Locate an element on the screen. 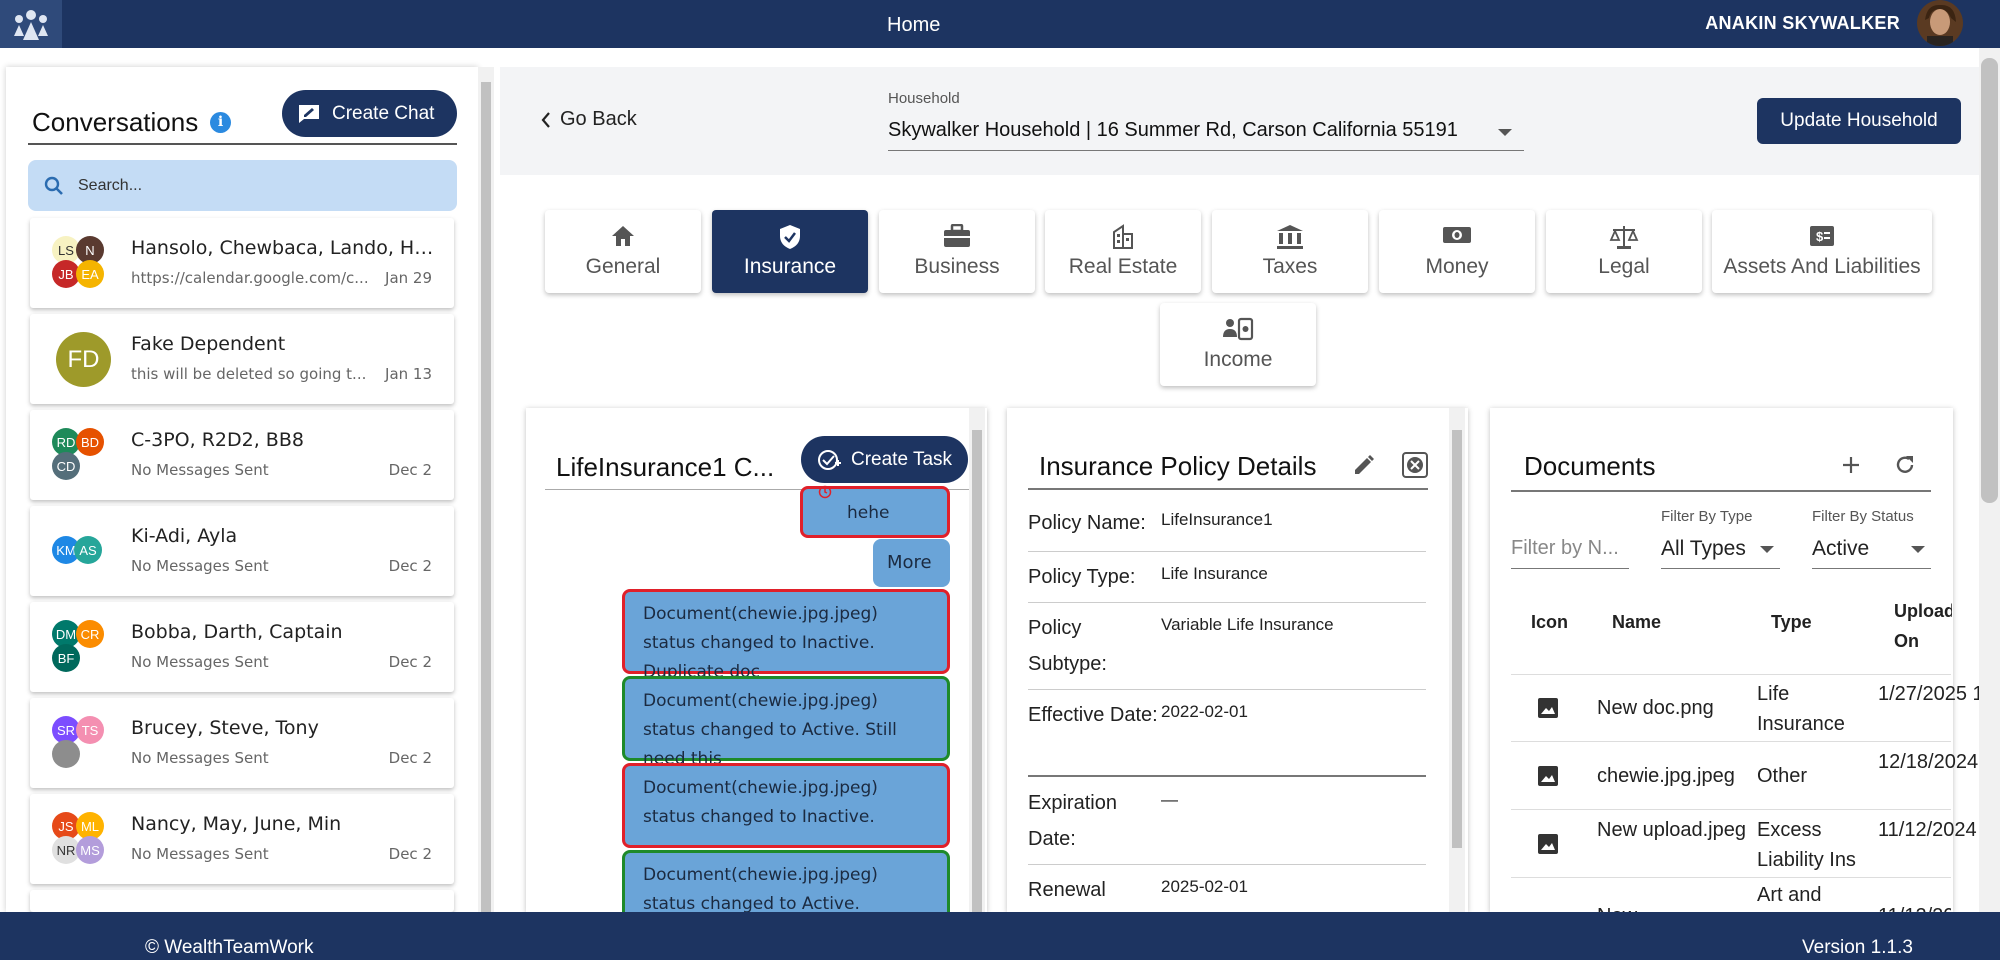  column-header: Icon is located at coordinates (1549, 622).